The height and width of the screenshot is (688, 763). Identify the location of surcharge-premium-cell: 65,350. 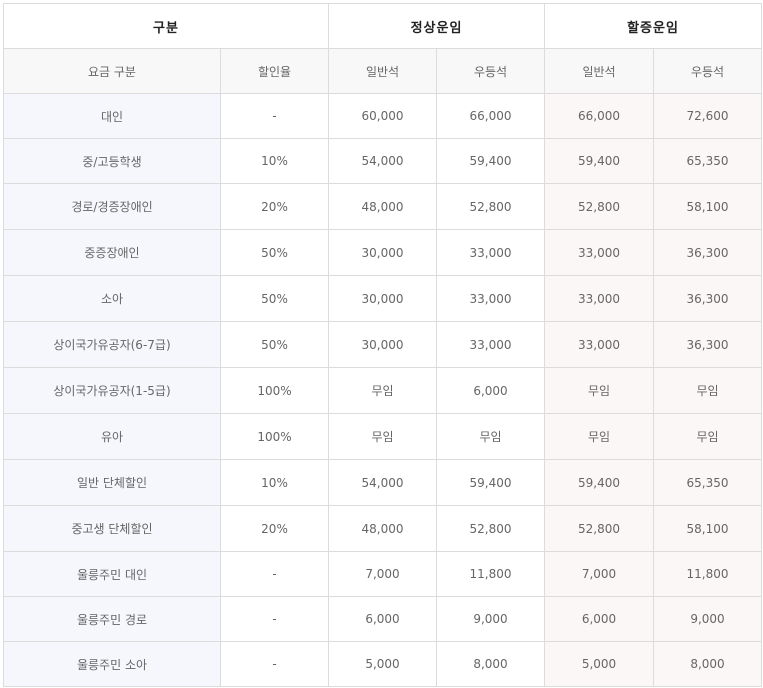
(708, 482).